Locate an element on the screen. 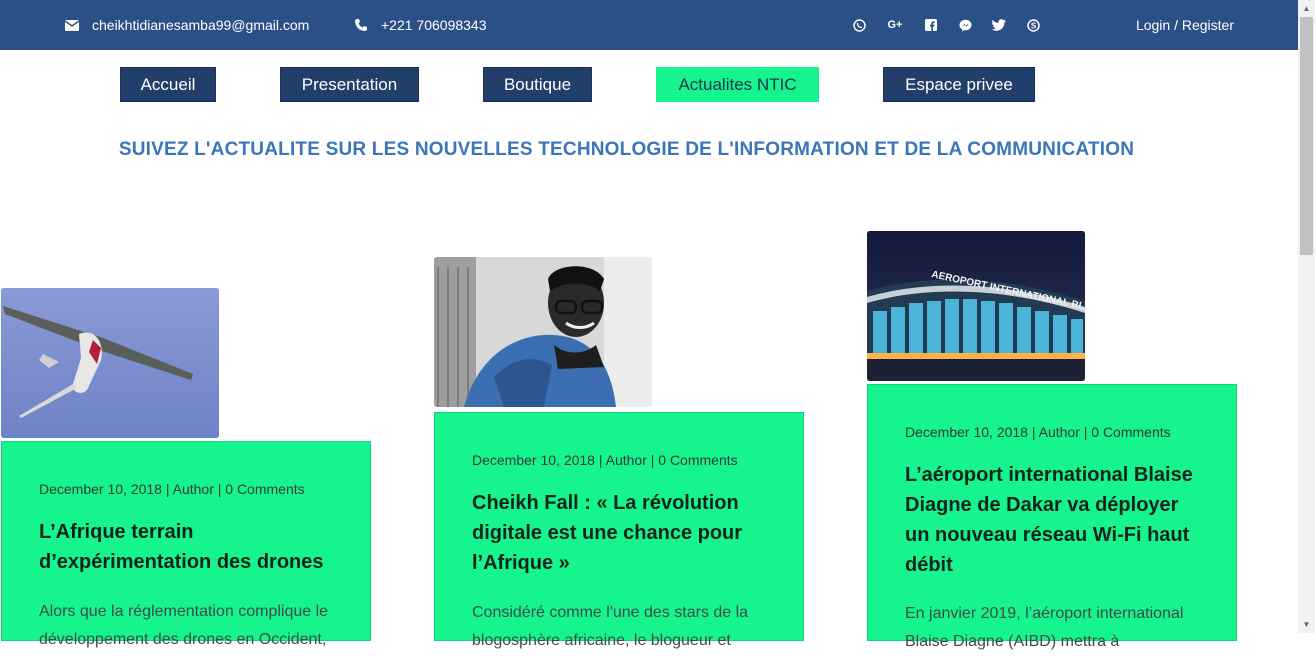  portrait-illustration is located at coordinates (543, 332).